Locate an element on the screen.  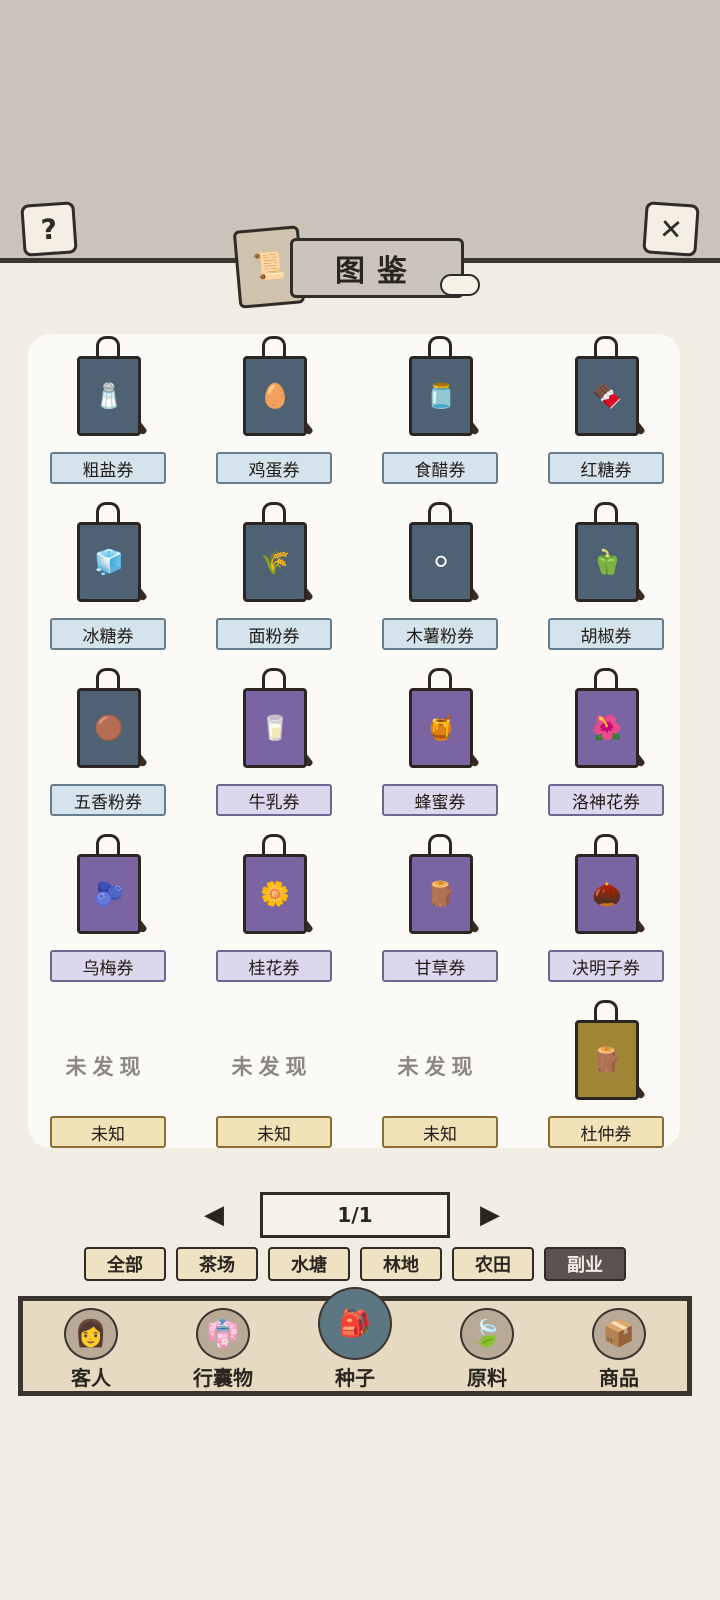
collection-item: 🧊 冰糖券 is located at coordinates (115, 575).